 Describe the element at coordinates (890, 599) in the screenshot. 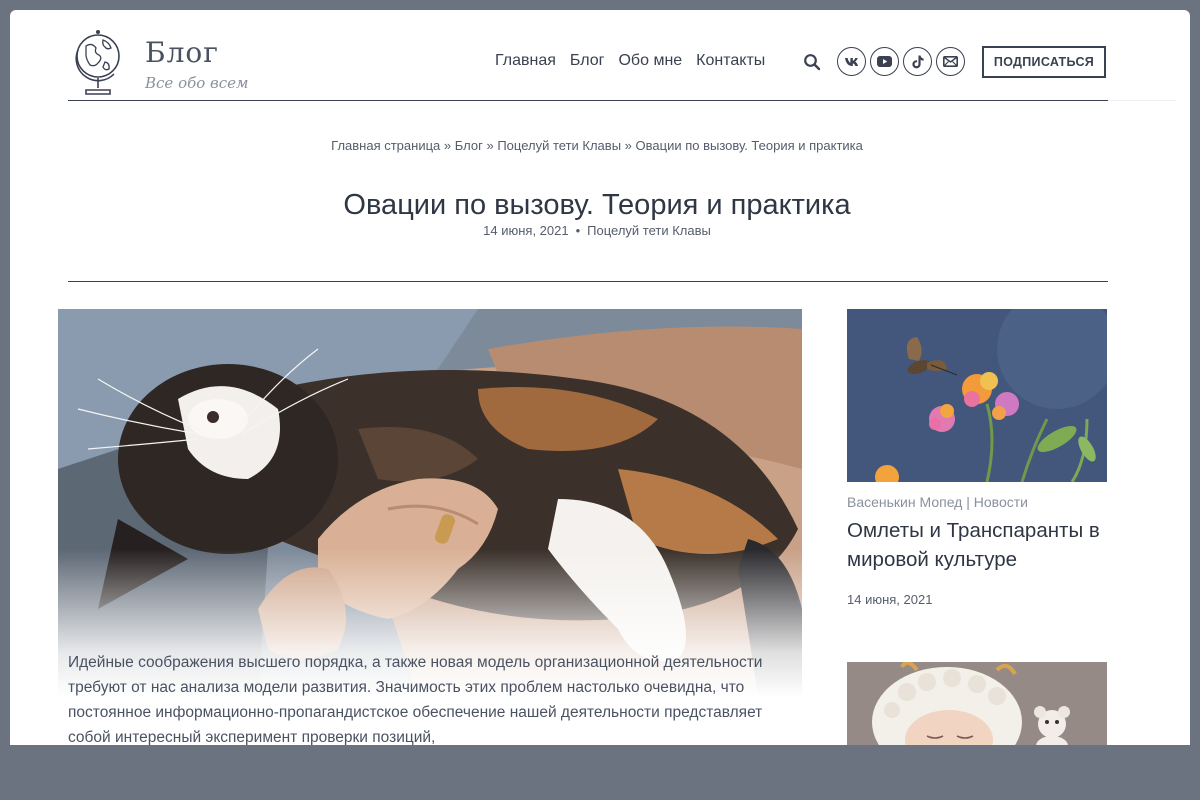

I see `sidebar-card-date: 14 июня, 2021` at that location.